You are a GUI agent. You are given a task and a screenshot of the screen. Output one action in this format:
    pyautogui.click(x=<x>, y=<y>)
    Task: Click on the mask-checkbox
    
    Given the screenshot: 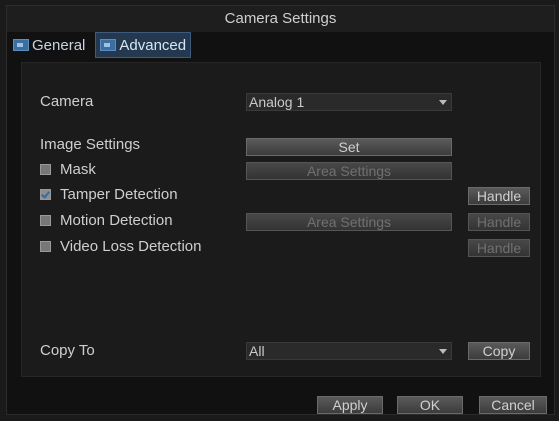 What is the action you would take?
    pyautogui.click(x=45, y=169)
    